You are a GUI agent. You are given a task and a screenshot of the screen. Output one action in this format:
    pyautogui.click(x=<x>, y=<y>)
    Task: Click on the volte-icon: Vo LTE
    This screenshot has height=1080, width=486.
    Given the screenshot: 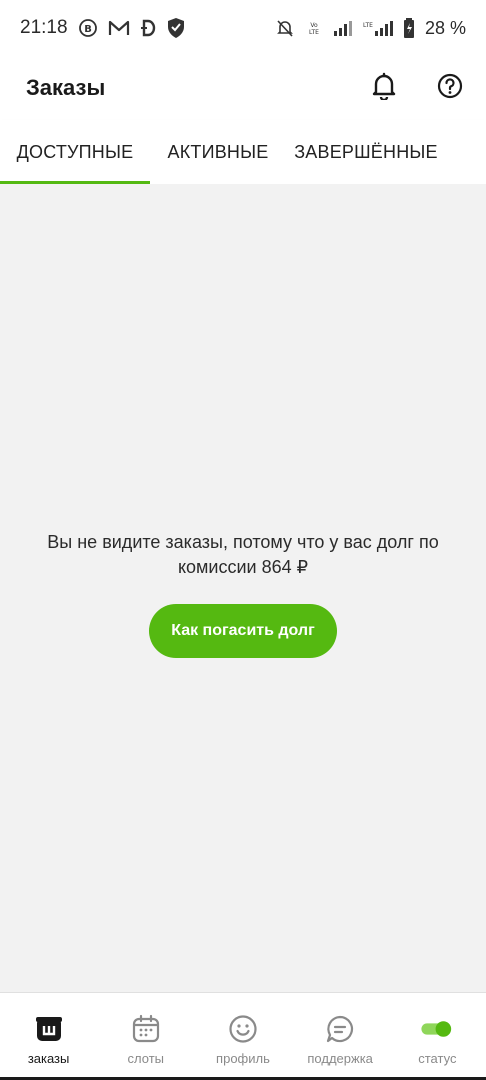 What is the action you would take?
    pyautogui.click(x=314, y=28)
    